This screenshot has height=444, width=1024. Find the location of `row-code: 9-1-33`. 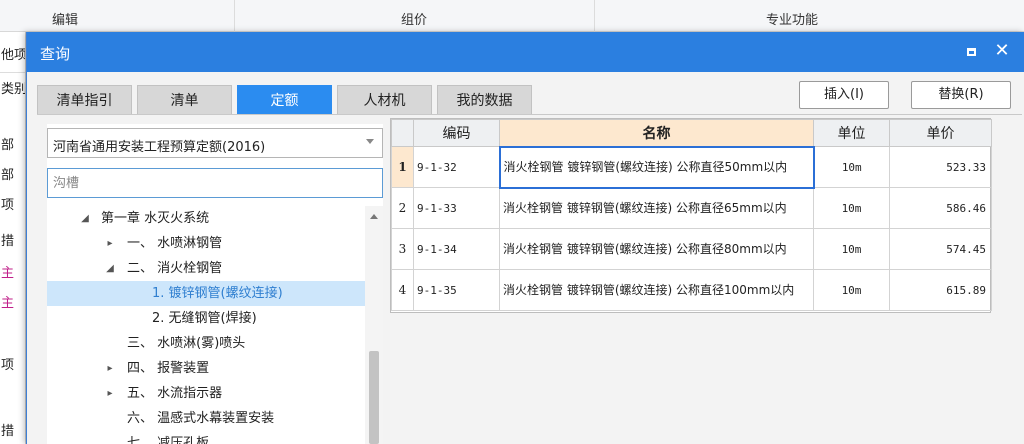

row-code: 9-1-33 is located at coordinates (456, 208).